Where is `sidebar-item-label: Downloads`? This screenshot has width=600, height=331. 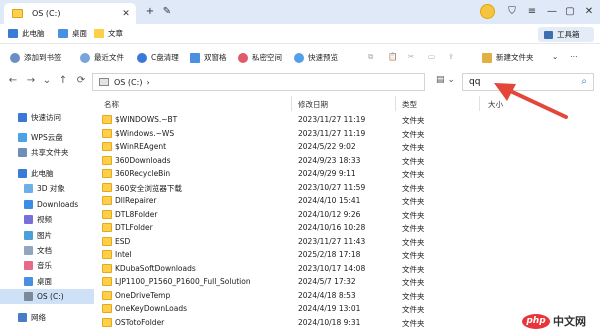 sidebar-item-label: Downloads is located at coordinates (58, 204).